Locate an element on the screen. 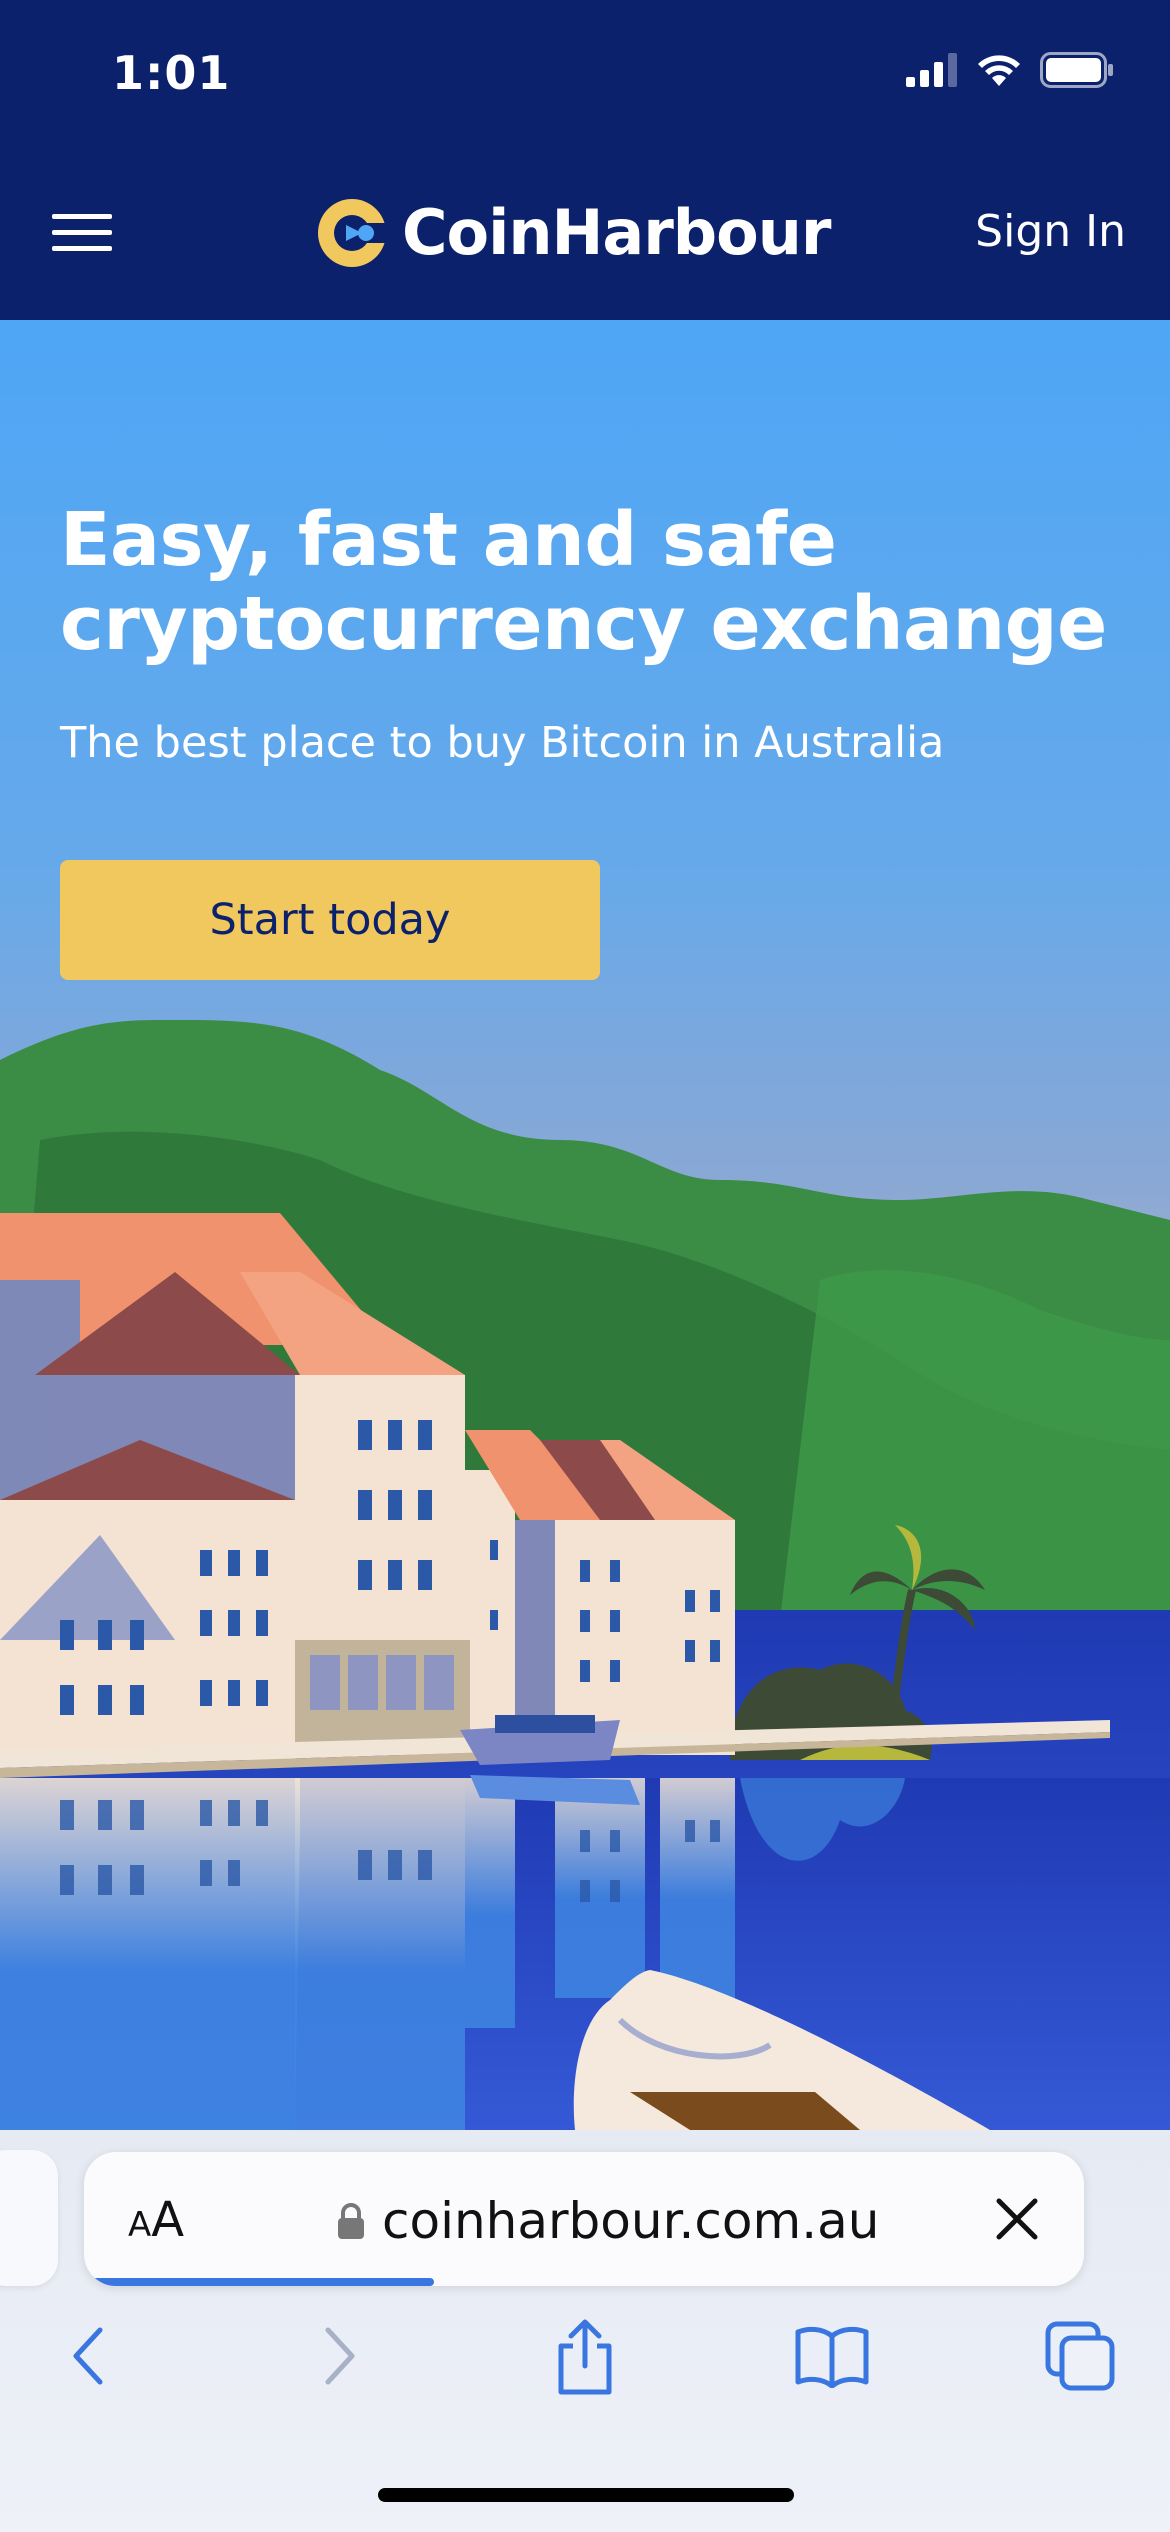  address-bar: AA coinharbour.com.au is located at coordinates (584, 2219).